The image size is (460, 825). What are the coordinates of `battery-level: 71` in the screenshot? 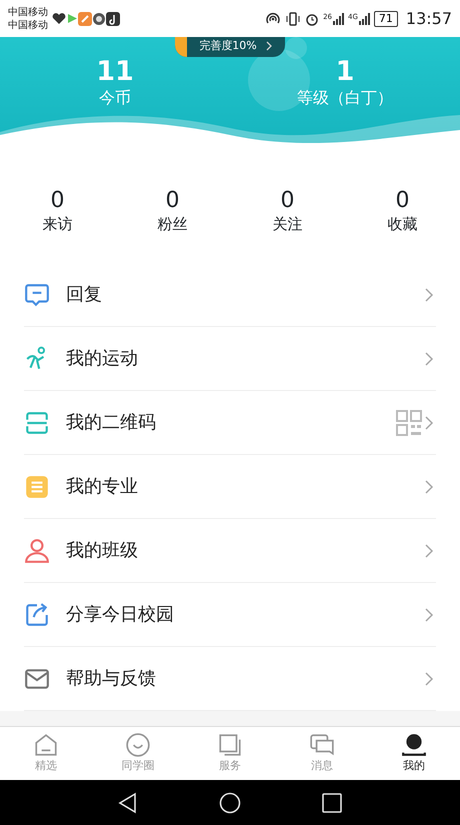 It's located at (385, 18).